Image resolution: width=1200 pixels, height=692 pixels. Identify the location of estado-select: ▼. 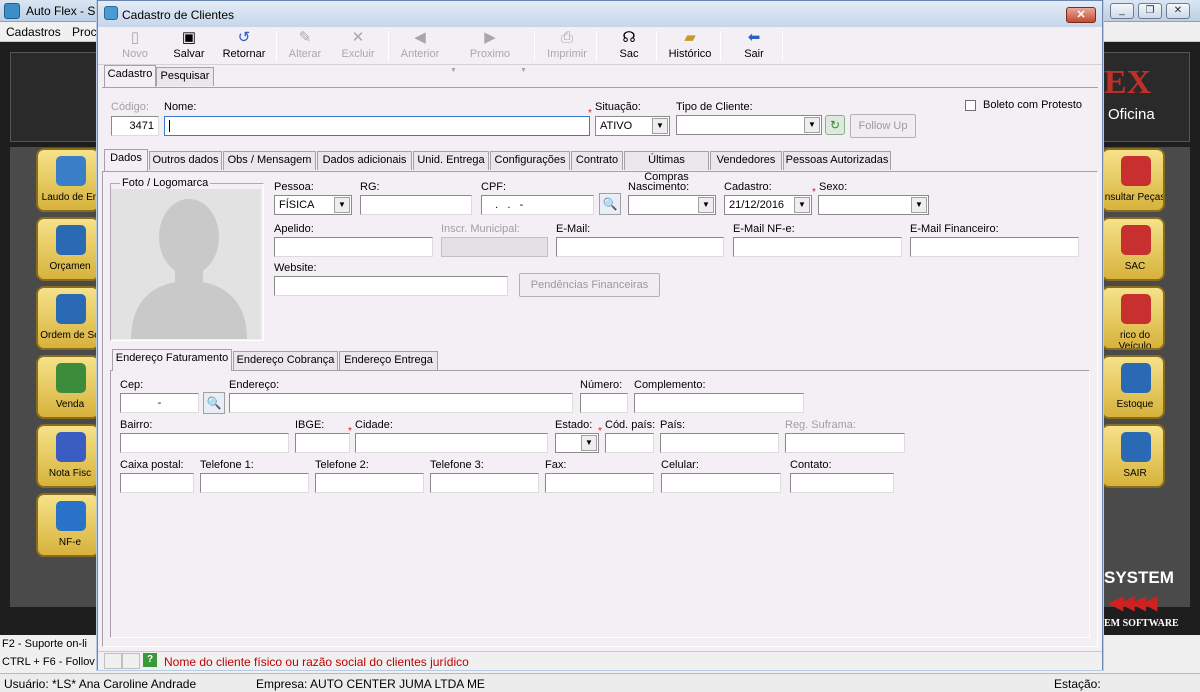
(577, 443).